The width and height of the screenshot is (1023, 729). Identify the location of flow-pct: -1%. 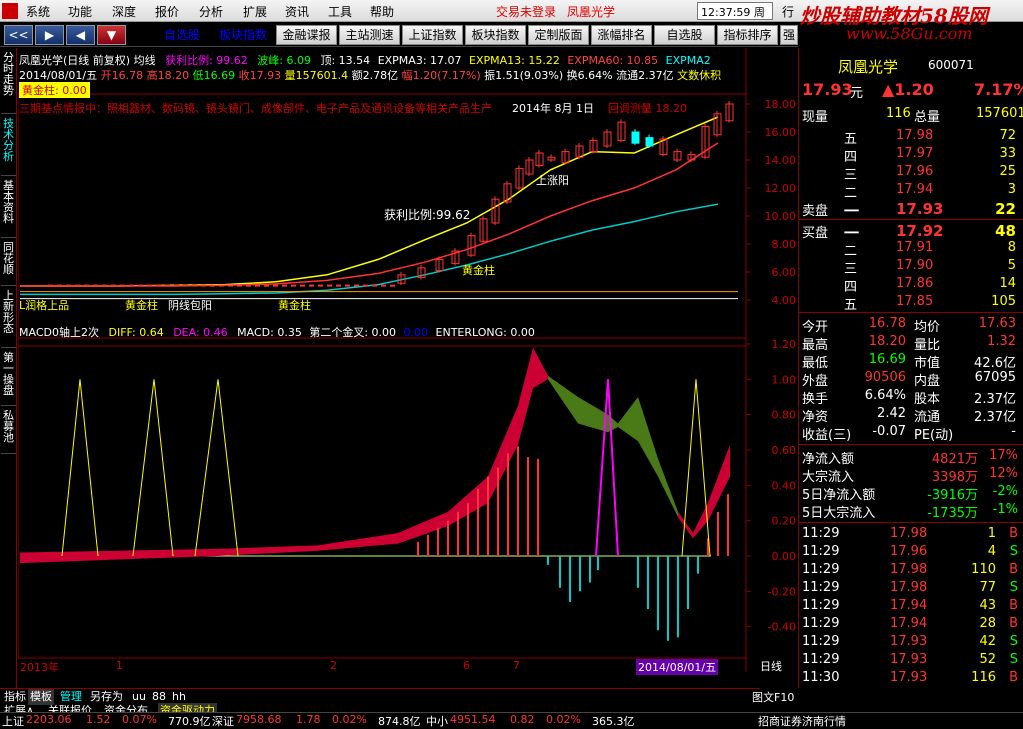
(1005, 509).